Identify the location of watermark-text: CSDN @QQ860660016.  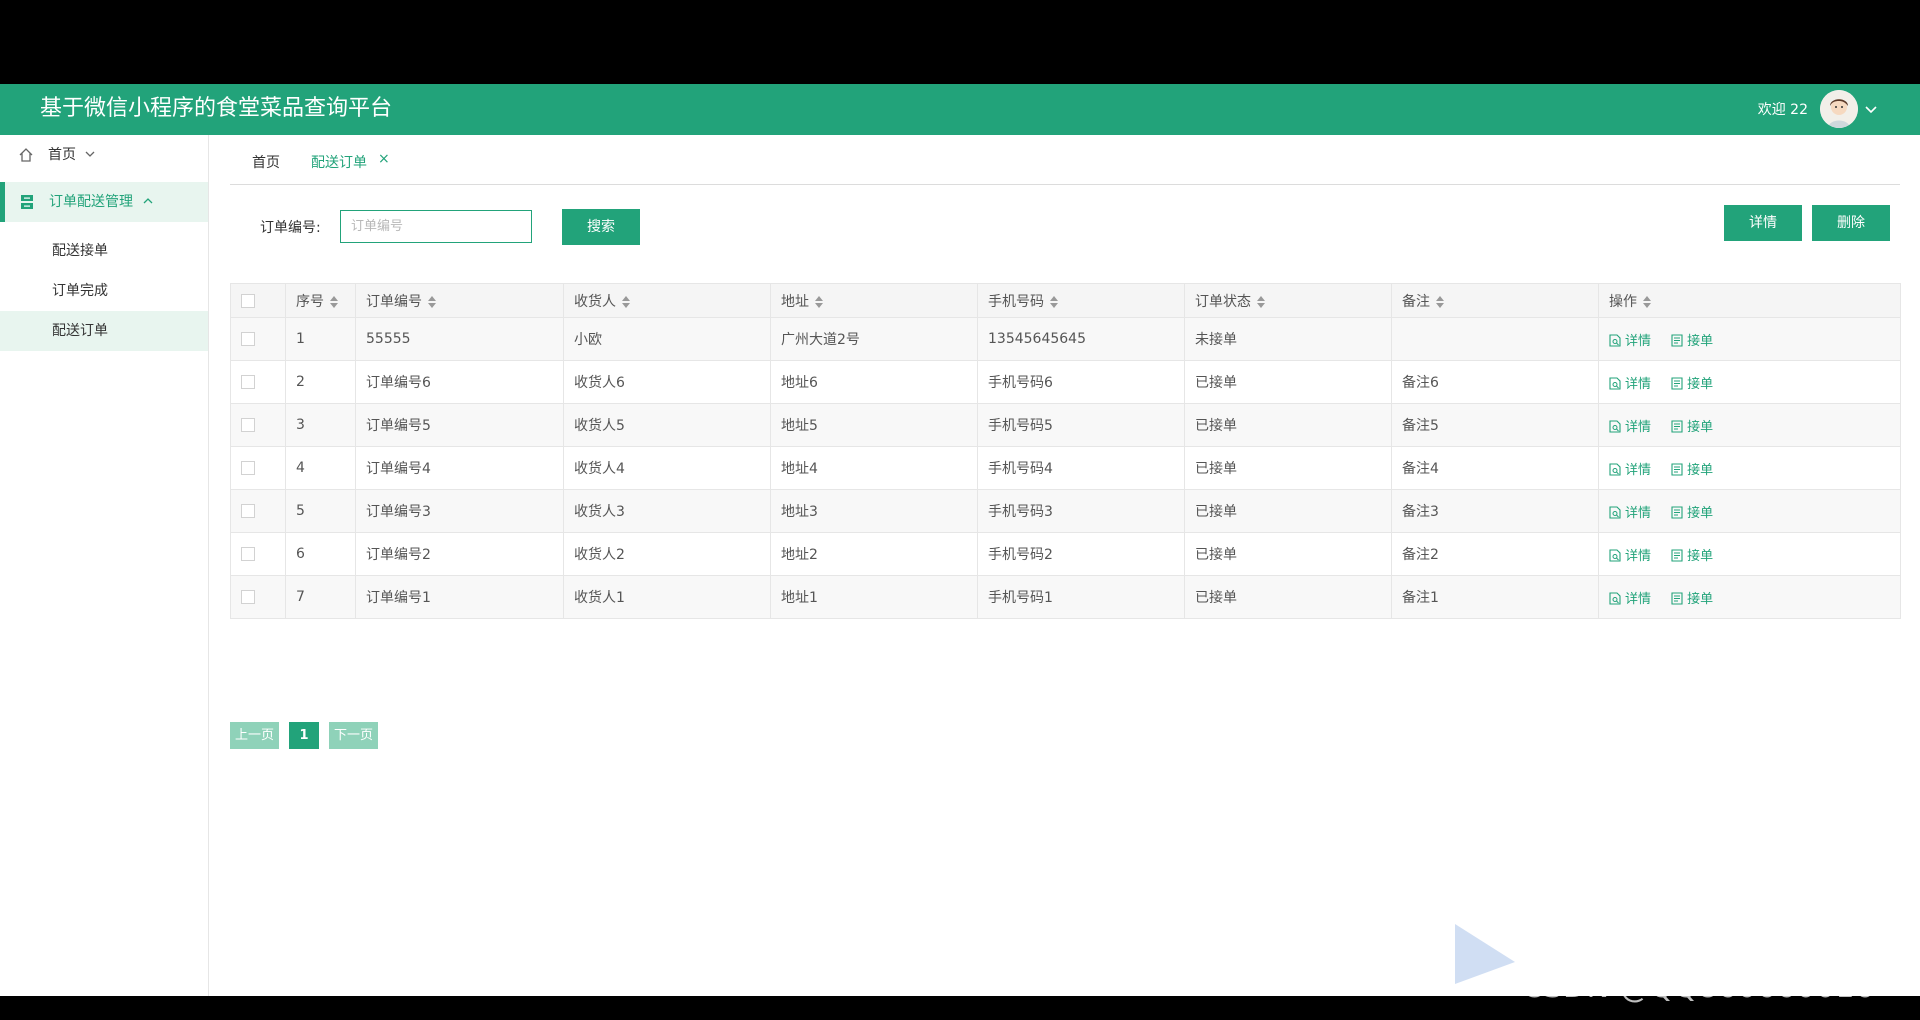
(1698, 987).